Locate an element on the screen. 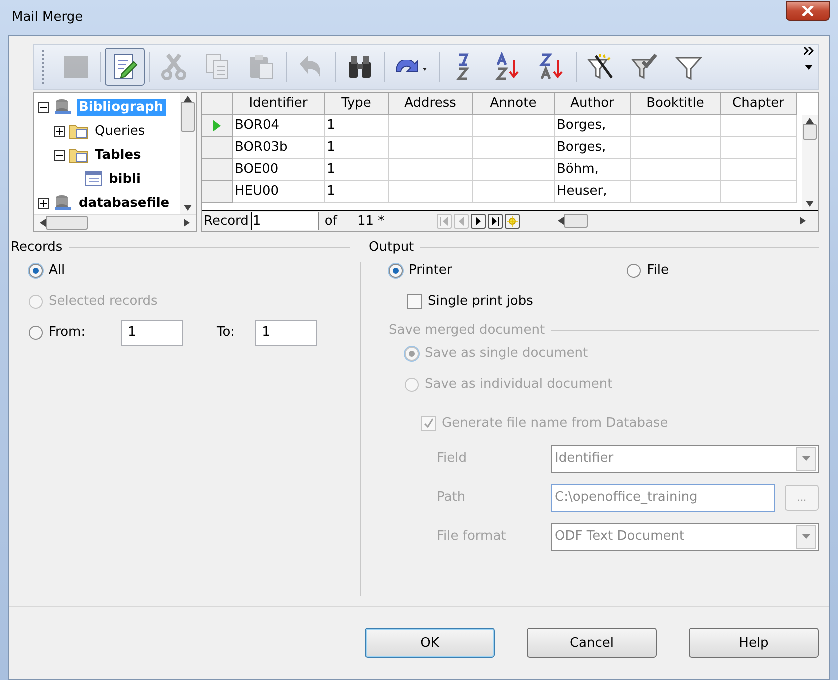 This screenshot has height=680, width=838. filter-check-icon is located at coordinates (645, 67).